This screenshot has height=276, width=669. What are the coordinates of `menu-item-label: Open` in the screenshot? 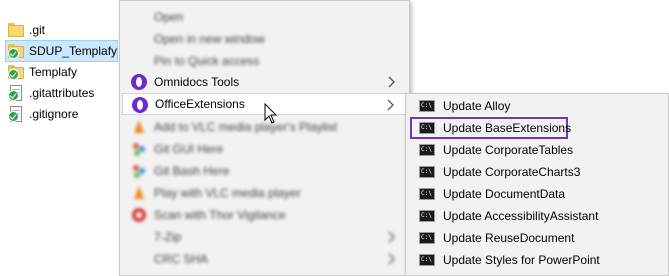 It's located at (169, 17).